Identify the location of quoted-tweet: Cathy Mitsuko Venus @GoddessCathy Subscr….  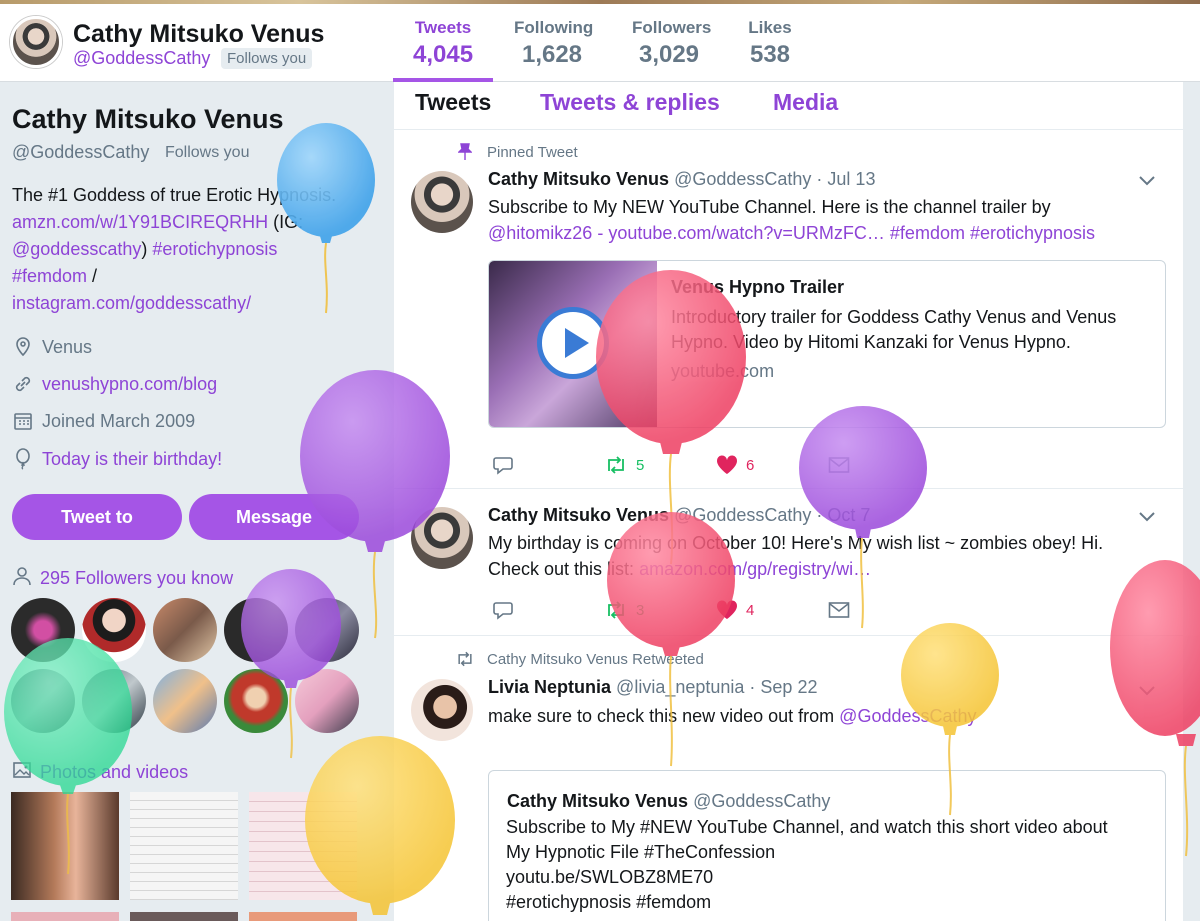
(827, 845).